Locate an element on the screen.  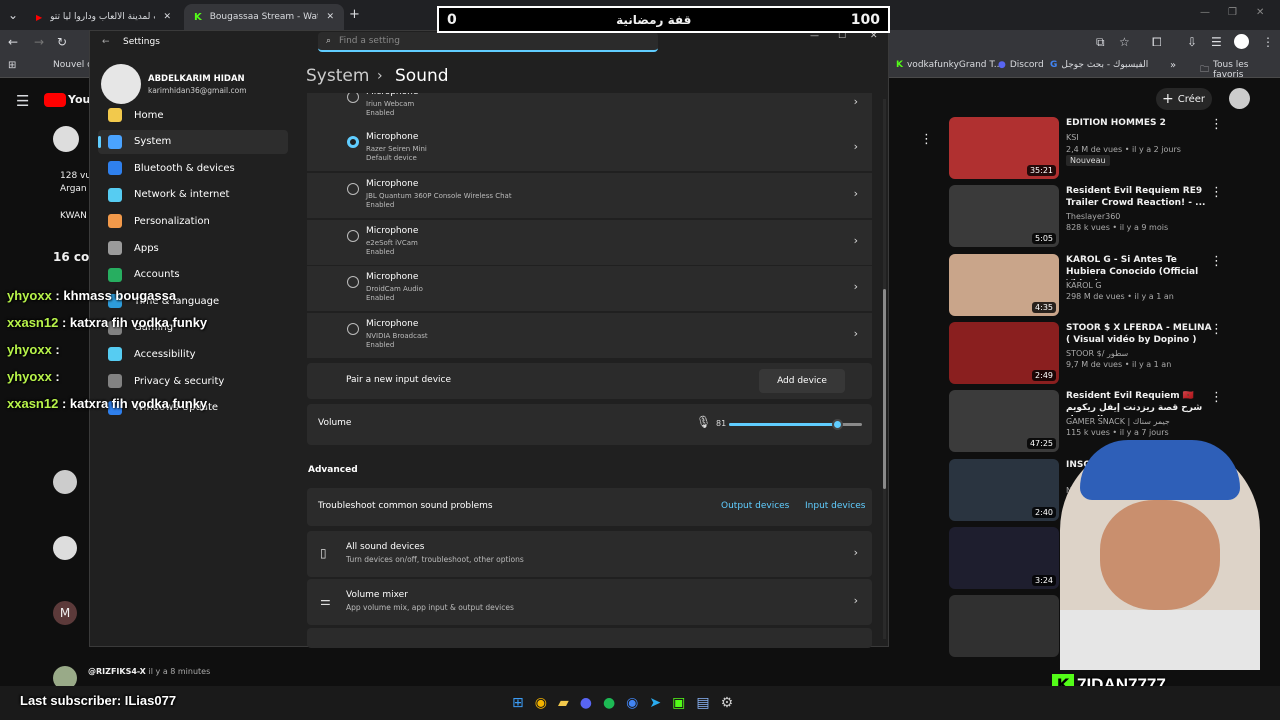
game-icon: ▣ is located at coordinates (678, 703).